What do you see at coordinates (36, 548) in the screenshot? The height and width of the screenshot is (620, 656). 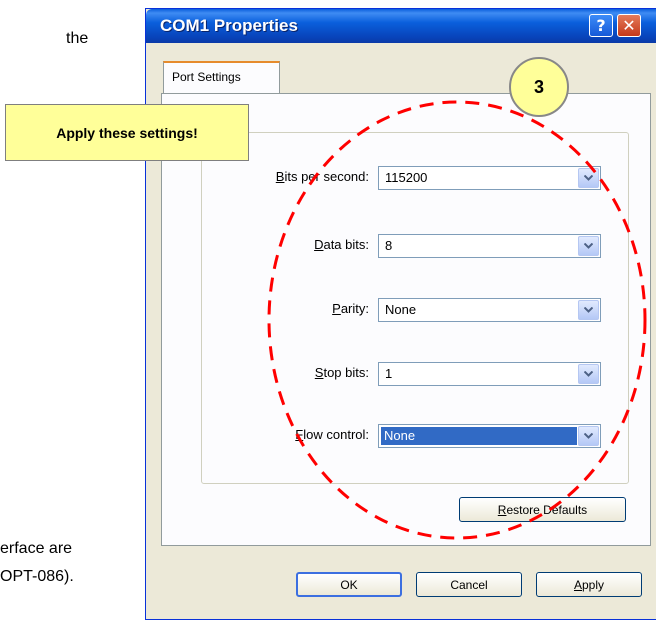 I see `background-text-line-1: erface are` at bounding box center [36, 548].